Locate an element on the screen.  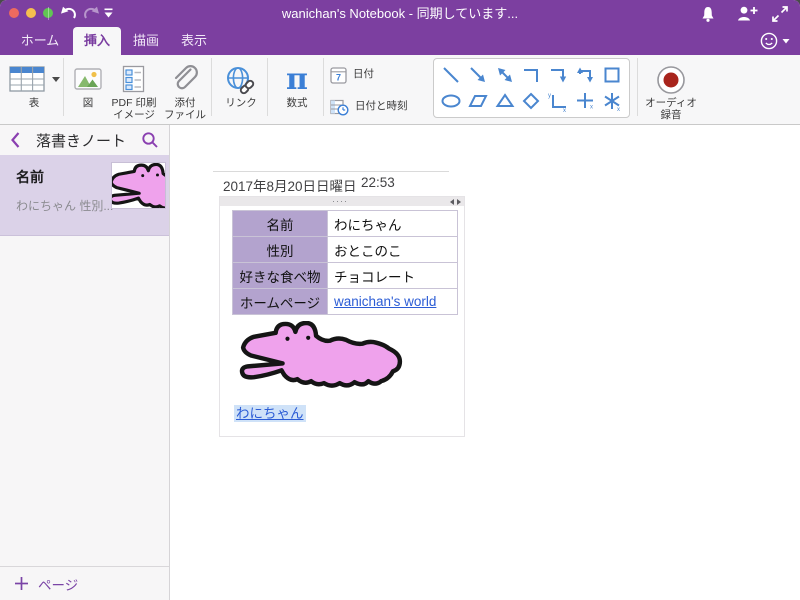
picture-button: 図 is located at coordinates (88, 89).